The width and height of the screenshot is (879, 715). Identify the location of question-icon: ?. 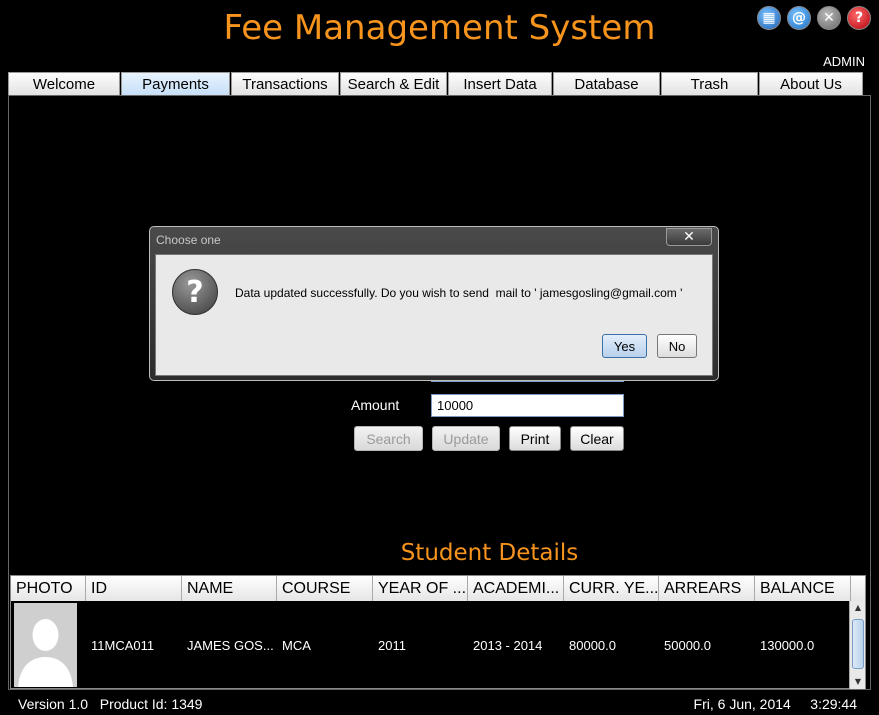
(195, 292).